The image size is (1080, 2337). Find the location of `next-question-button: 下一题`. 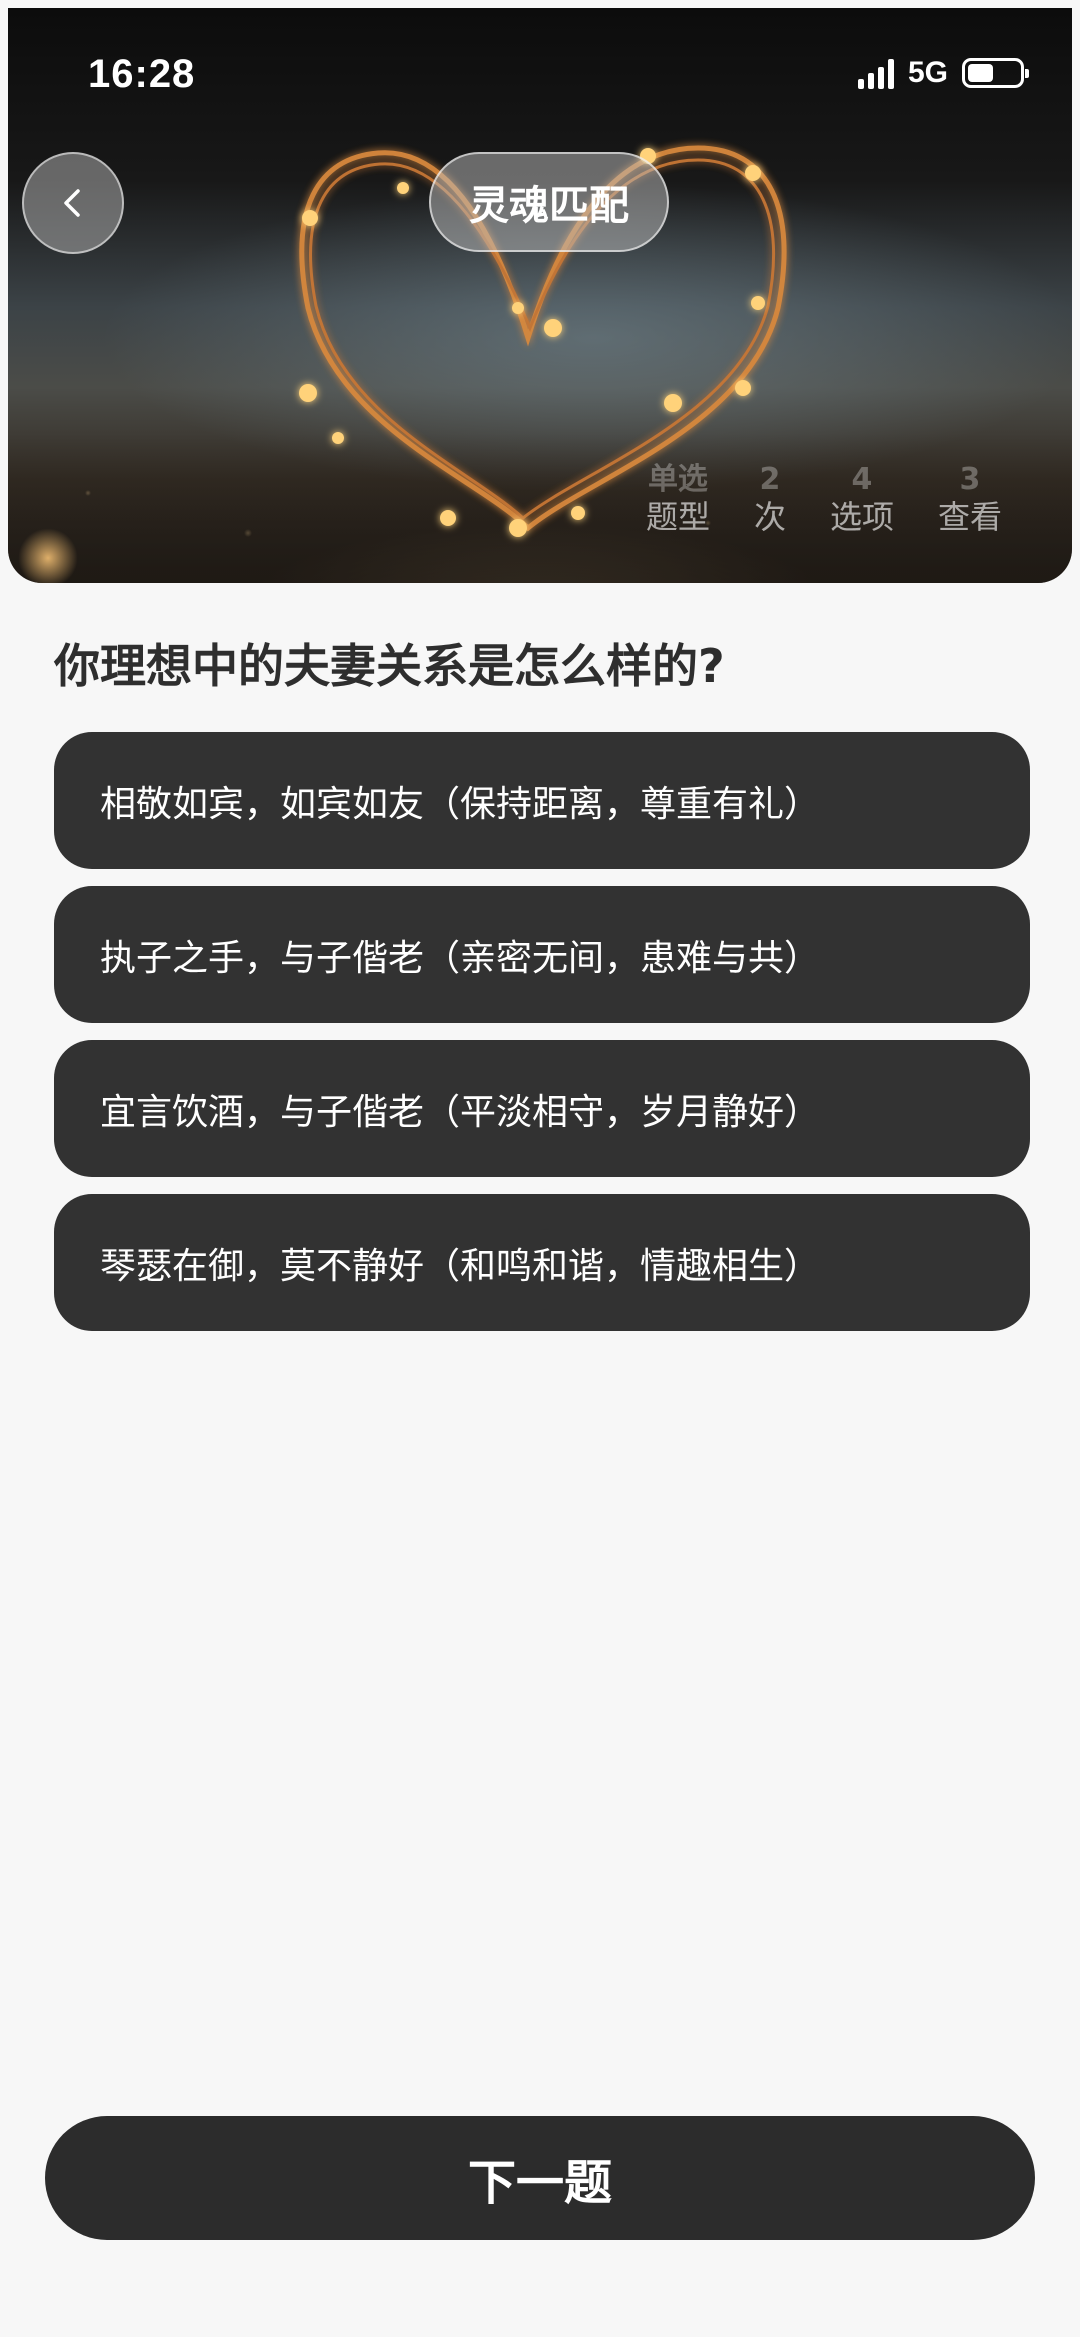

next-question-button: 下一题 is located at coordinates (540, 2178).